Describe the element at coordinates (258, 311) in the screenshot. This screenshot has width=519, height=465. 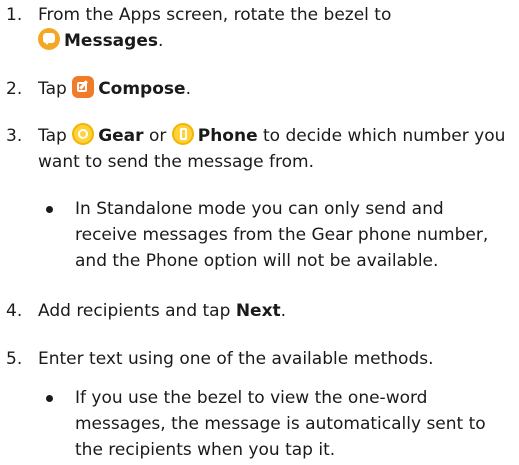
I see `next-label: Next` at that location.